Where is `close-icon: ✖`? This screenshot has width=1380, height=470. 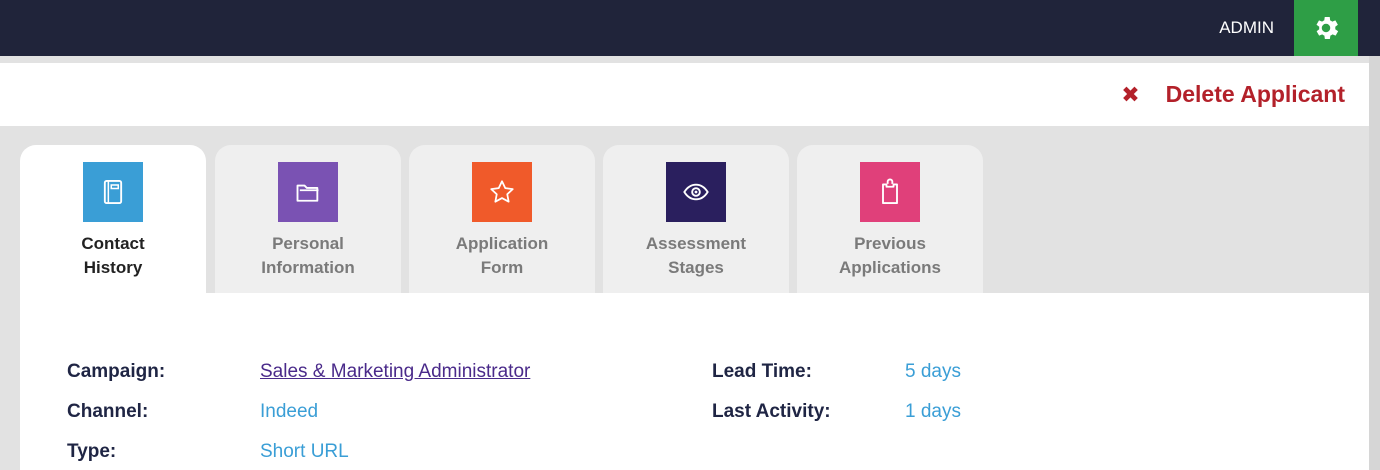 close-icon: ✖ is located at coordinates (1130, 94).